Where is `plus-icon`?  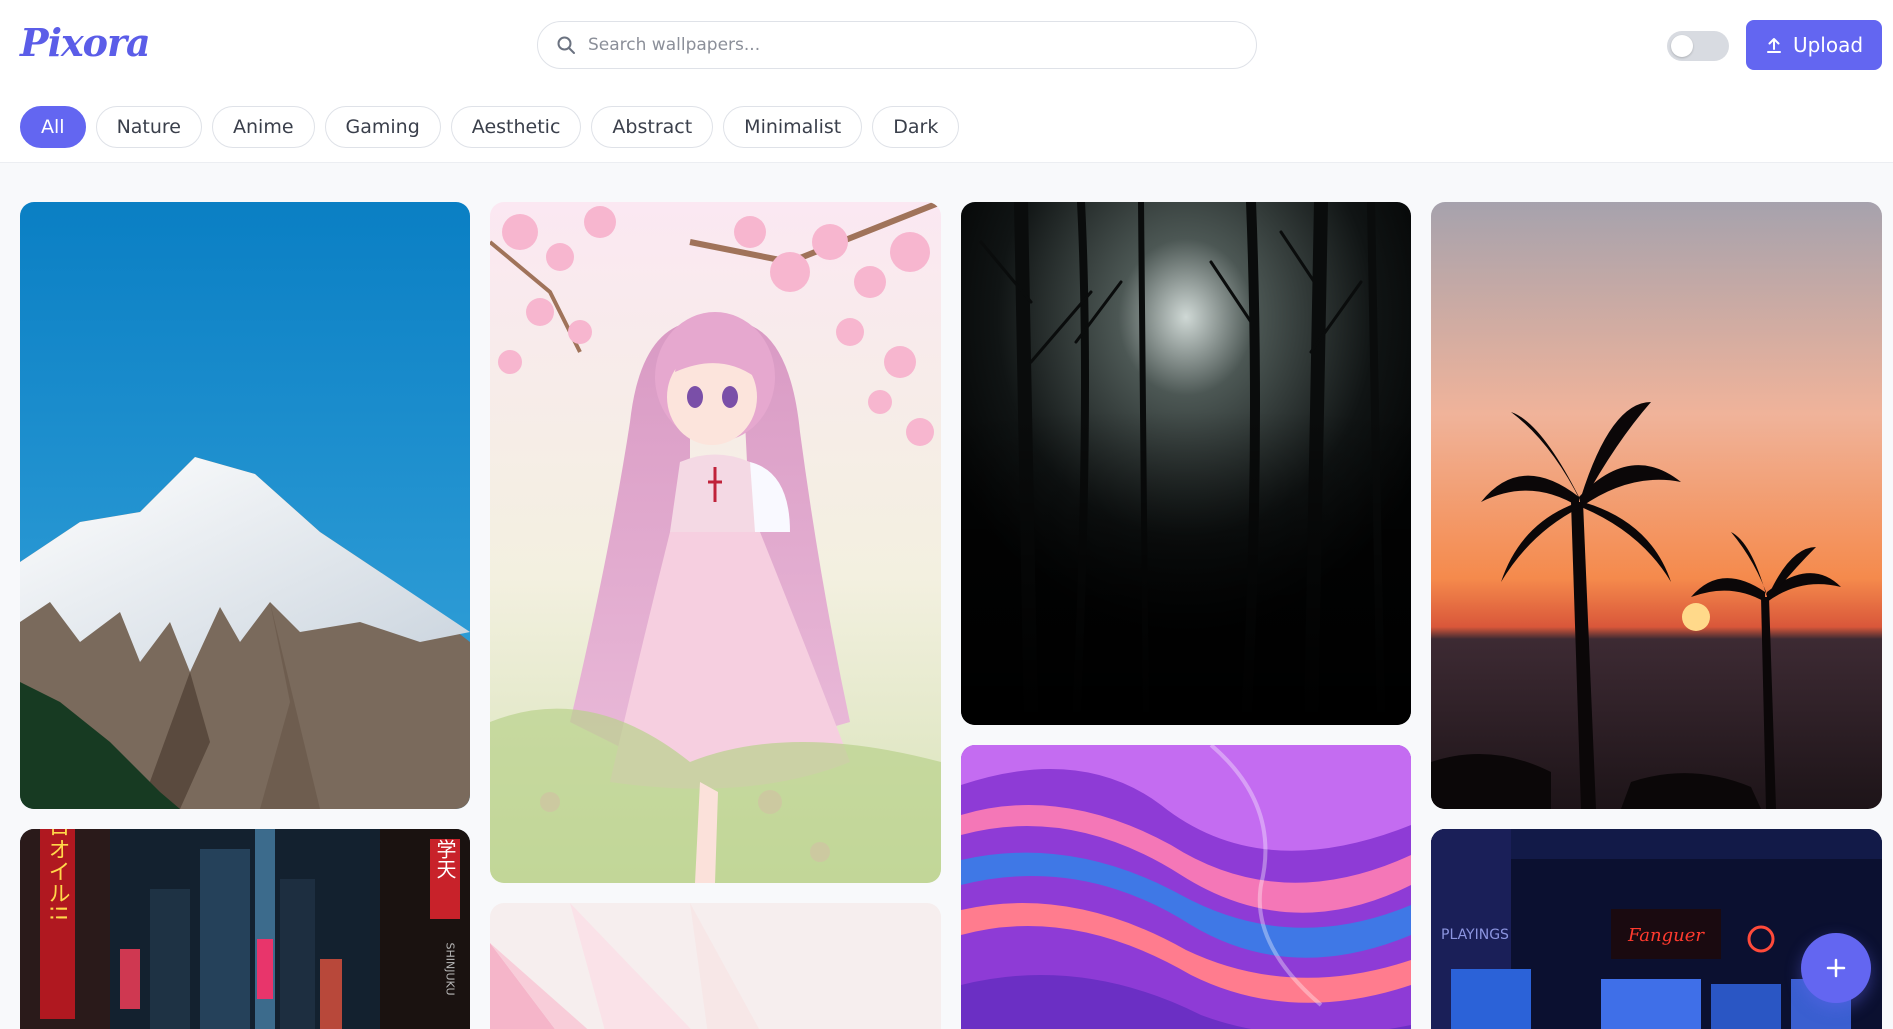
plus-icon is located at coordinates (1836, 968).